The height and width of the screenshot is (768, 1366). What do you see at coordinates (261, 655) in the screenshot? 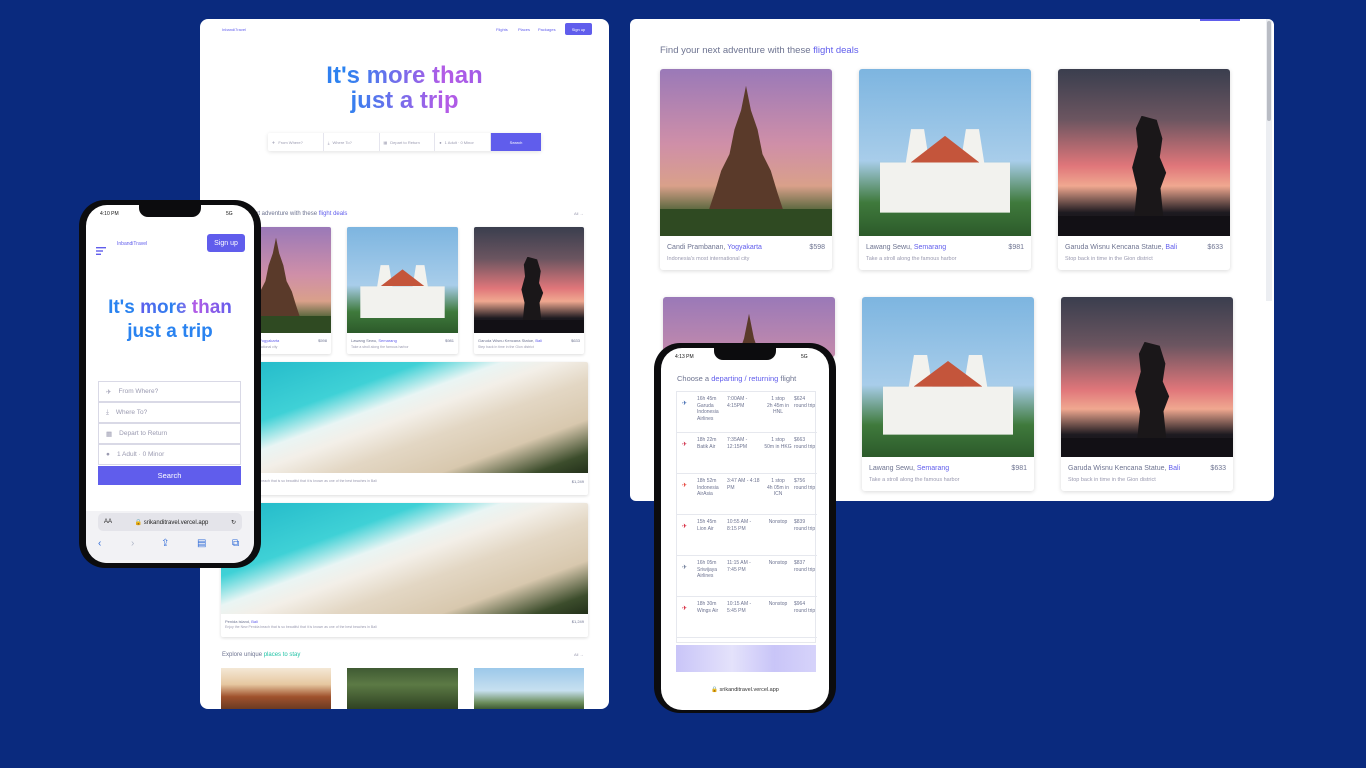
I see `explore-section-title: Explore unique places to stay` at bounding box center [261, 655].